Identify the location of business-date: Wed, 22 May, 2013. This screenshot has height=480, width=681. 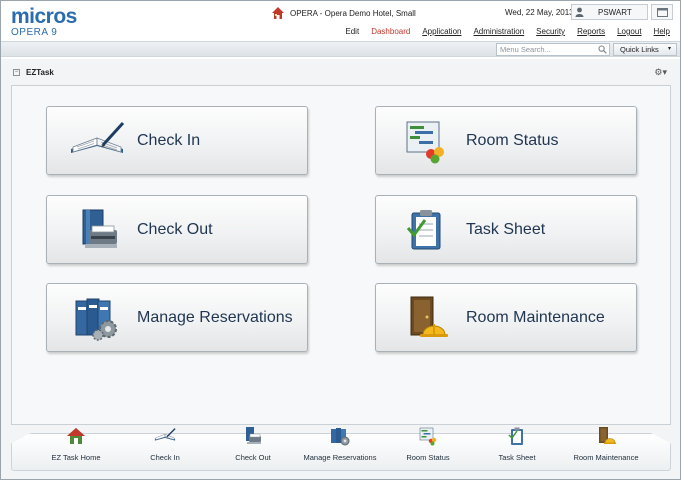
(539, 12).